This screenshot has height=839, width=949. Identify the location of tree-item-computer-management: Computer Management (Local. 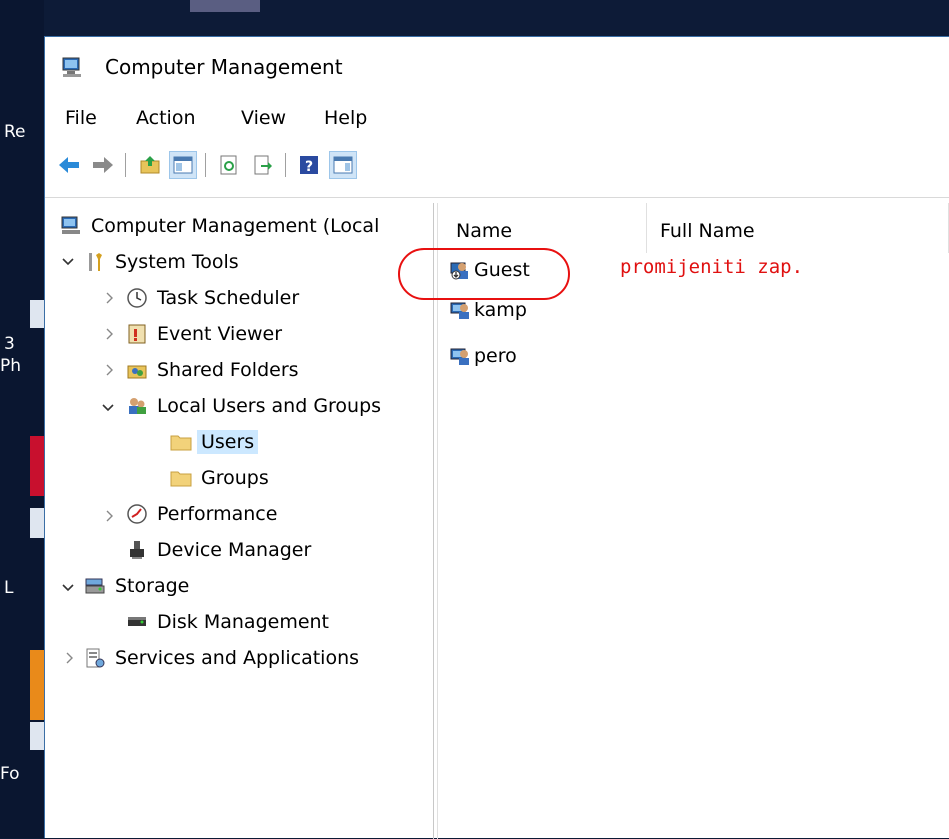
(219, 226).